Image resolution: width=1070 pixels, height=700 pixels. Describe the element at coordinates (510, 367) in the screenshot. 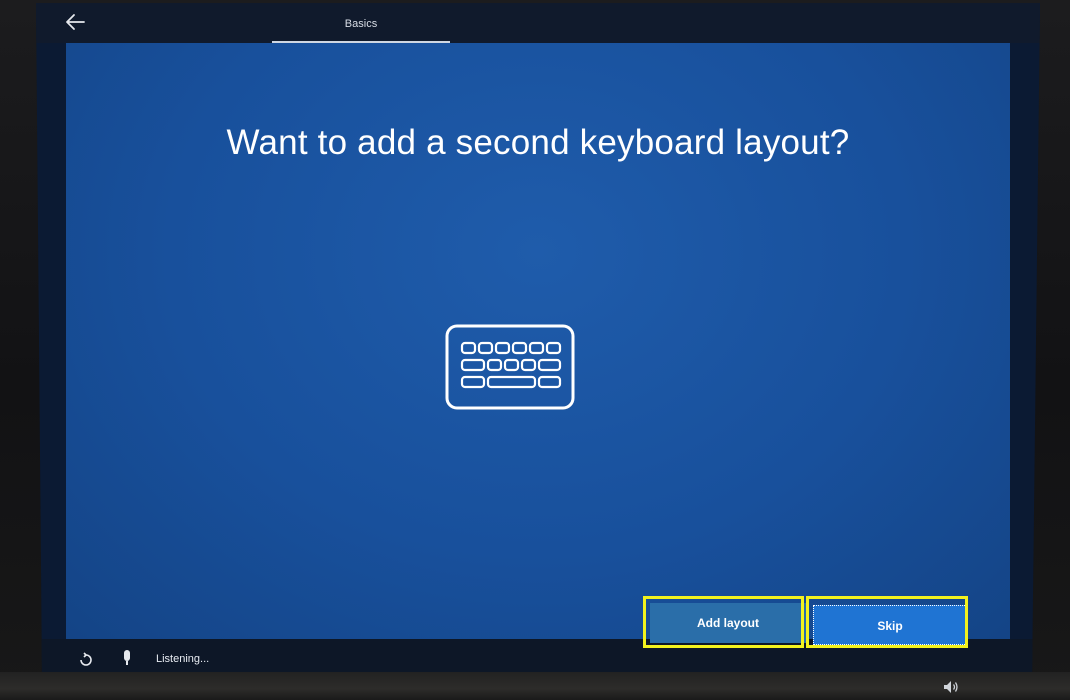

I see `keyboard-icon` at that location.